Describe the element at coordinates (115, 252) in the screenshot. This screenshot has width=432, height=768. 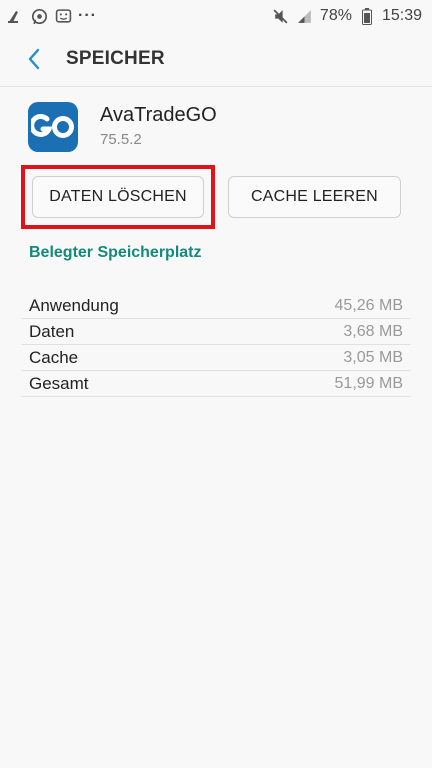
I see `storage-section-title: Belegter Speicherplatz` at that location.